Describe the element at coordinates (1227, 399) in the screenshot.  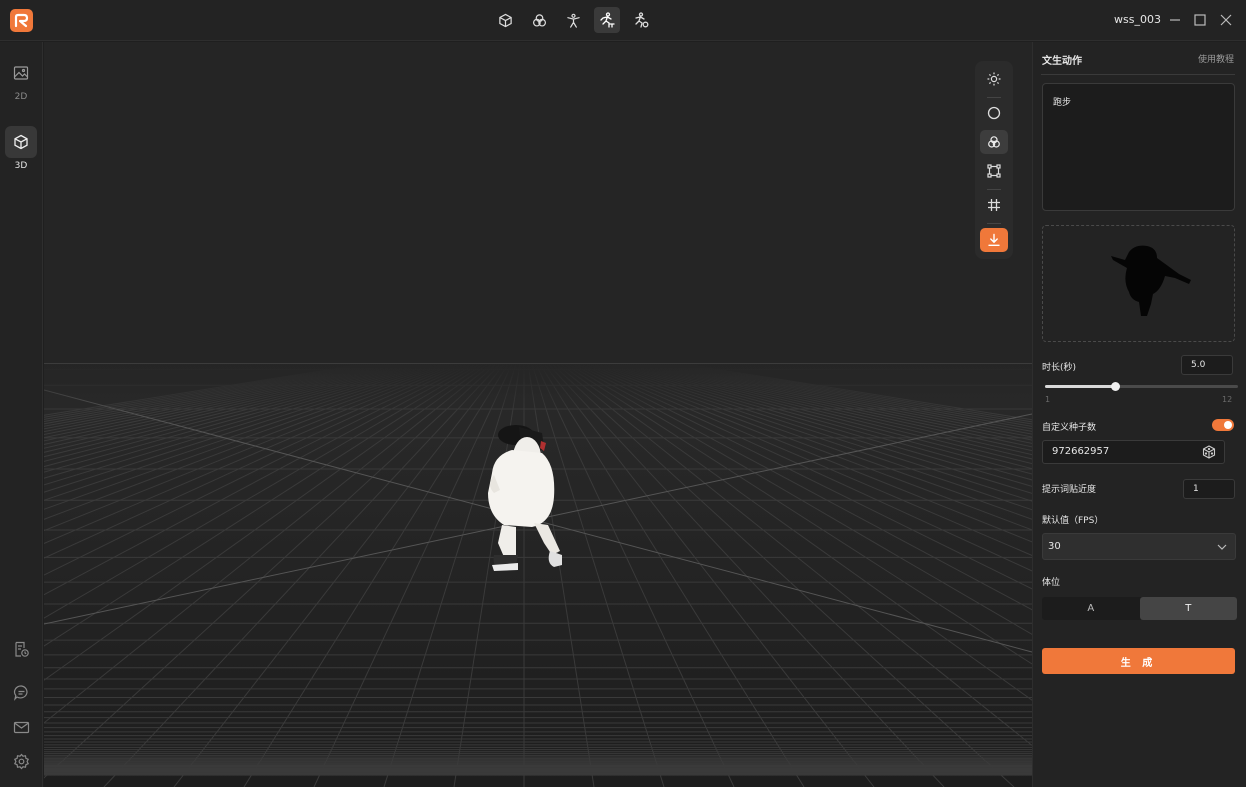
I see `slider-max-label: 12` at that location.